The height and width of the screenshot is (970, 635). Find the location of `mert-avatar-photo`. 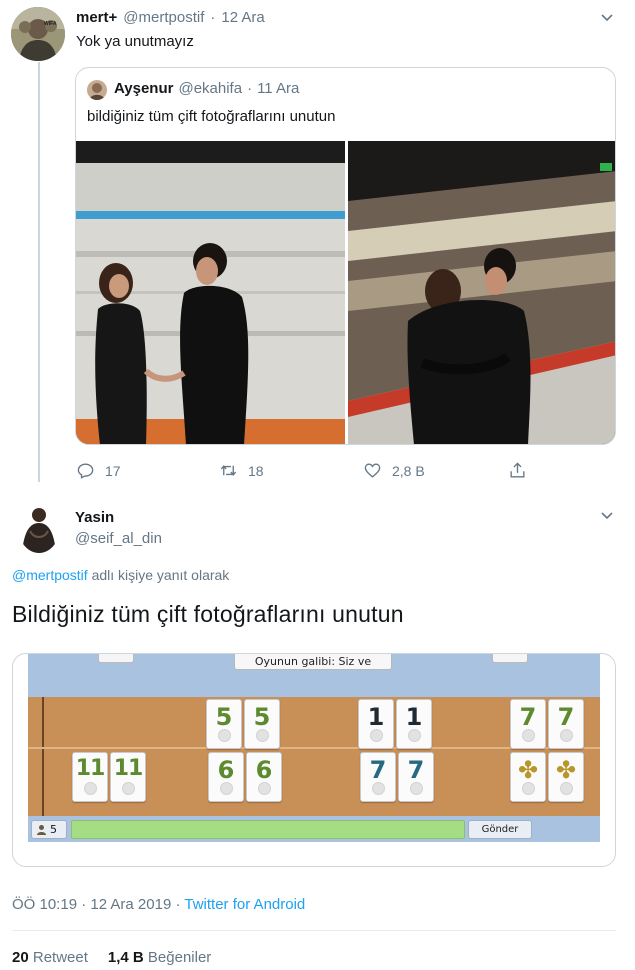

mert-avatar-photo is located at coordinates (38, 34).